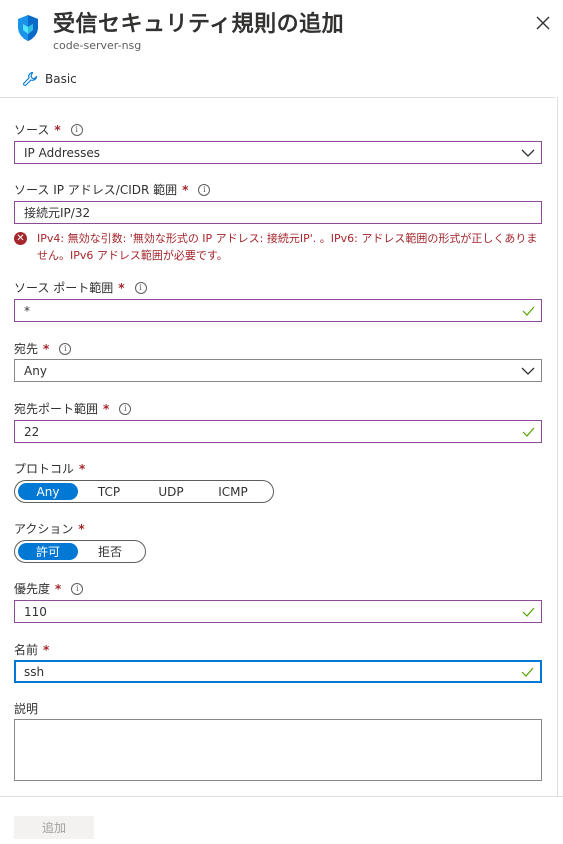 This screenshot has width=563, height=844. I want to click on dest-port-label: 宛先ポート範囲 * i, so click(73, 408).